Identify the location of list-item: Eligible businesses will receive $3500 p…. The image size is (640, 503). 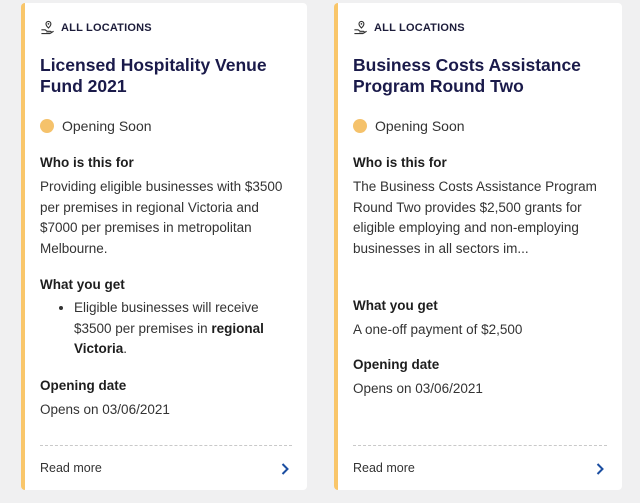
(183, 329).